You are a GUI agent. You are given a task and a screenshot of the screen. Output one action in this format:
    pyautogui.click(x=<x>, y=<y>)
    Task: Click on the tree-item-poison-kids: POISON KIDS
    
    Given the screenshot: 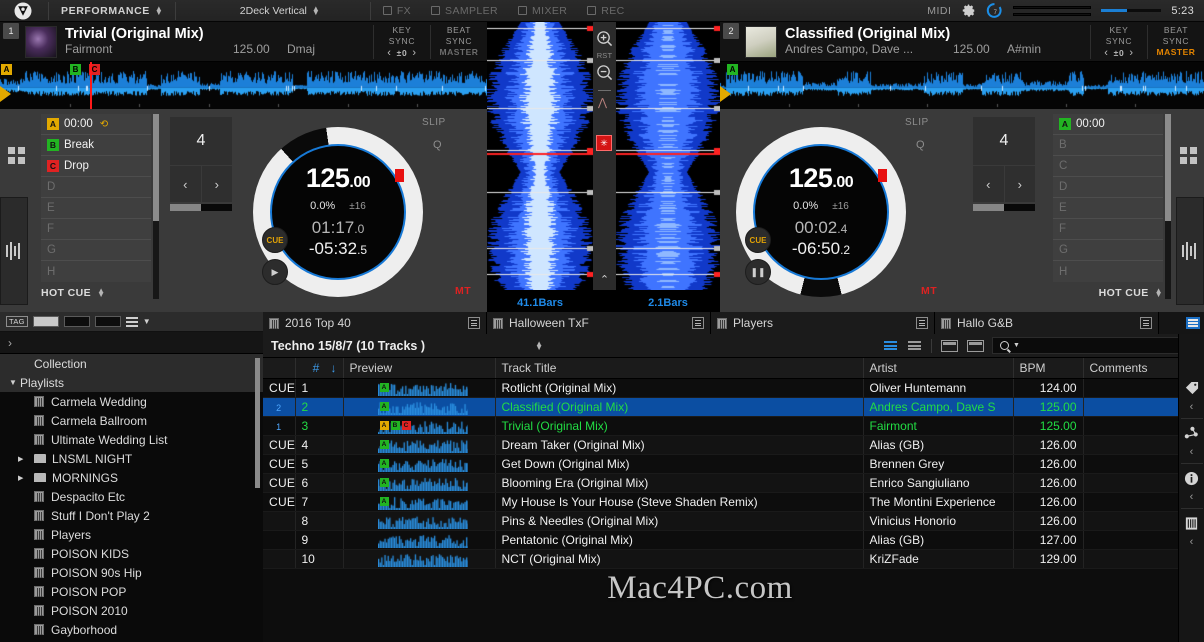 What is the action you would take?
    pyautogui.click(x=131, y=553)
    